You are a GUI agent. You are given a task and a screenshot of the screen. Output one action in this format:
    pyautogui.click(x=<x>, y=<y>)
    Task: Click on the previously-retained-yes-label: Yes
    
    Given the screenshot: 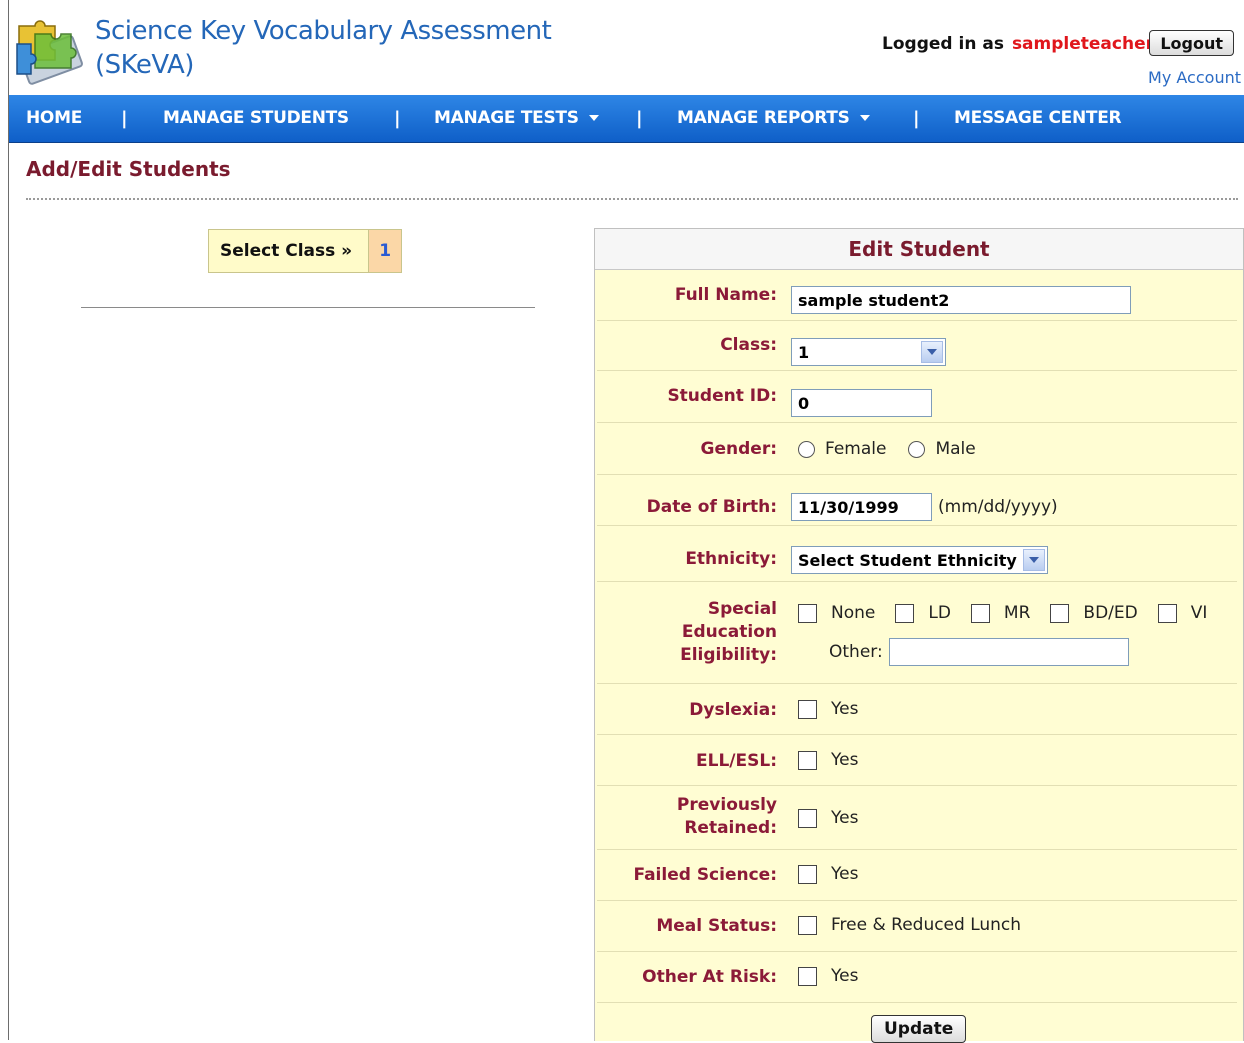 What is the action you would take?
    pyautogui.click(x=845, y=818)
    